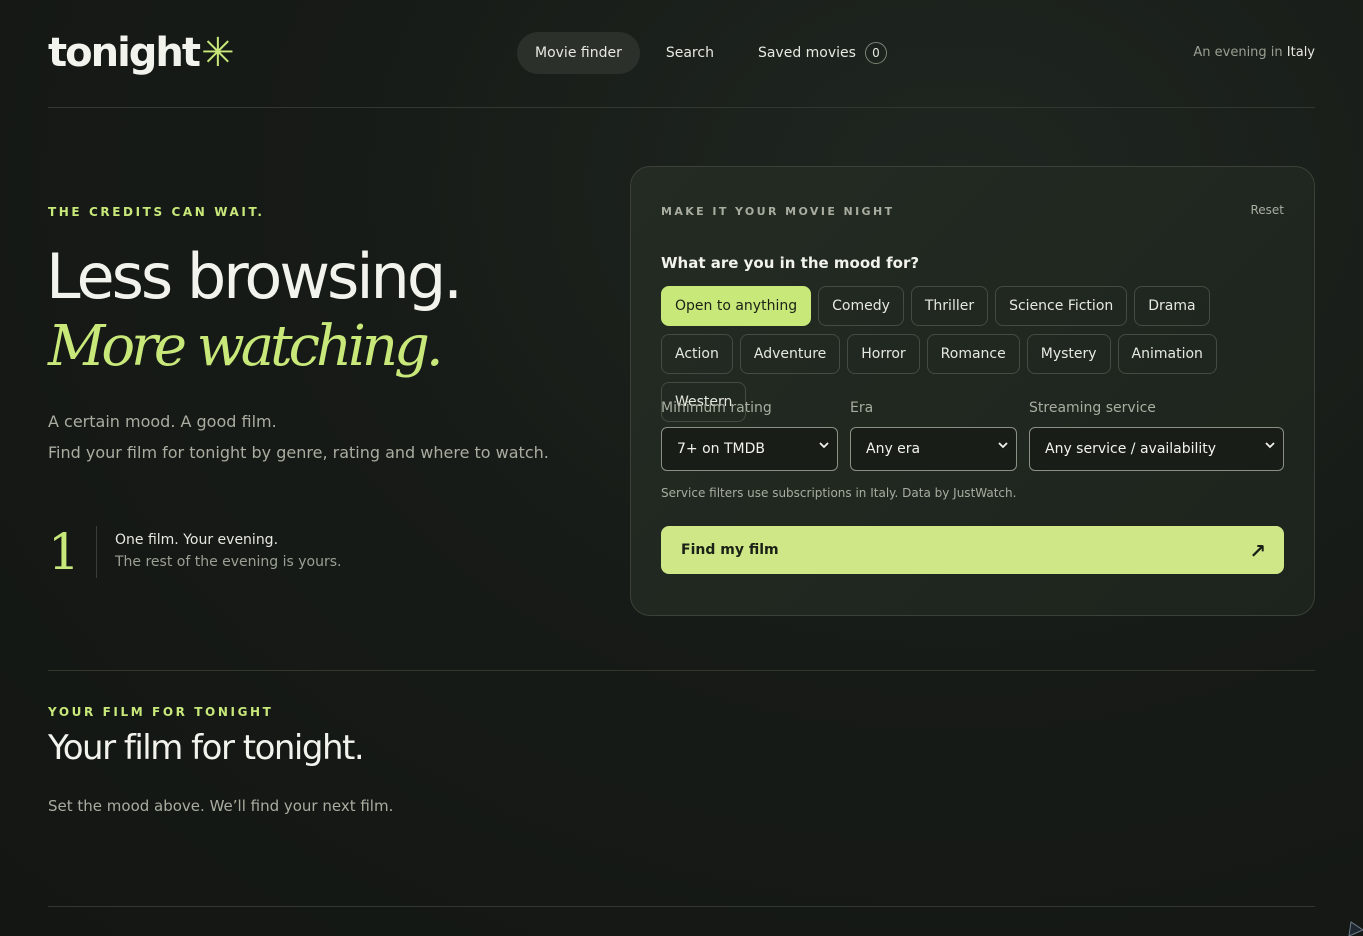 This screenshot has height=936, width=1363. I want to click on locale-prefix: An evening in, so click(1238, 52).